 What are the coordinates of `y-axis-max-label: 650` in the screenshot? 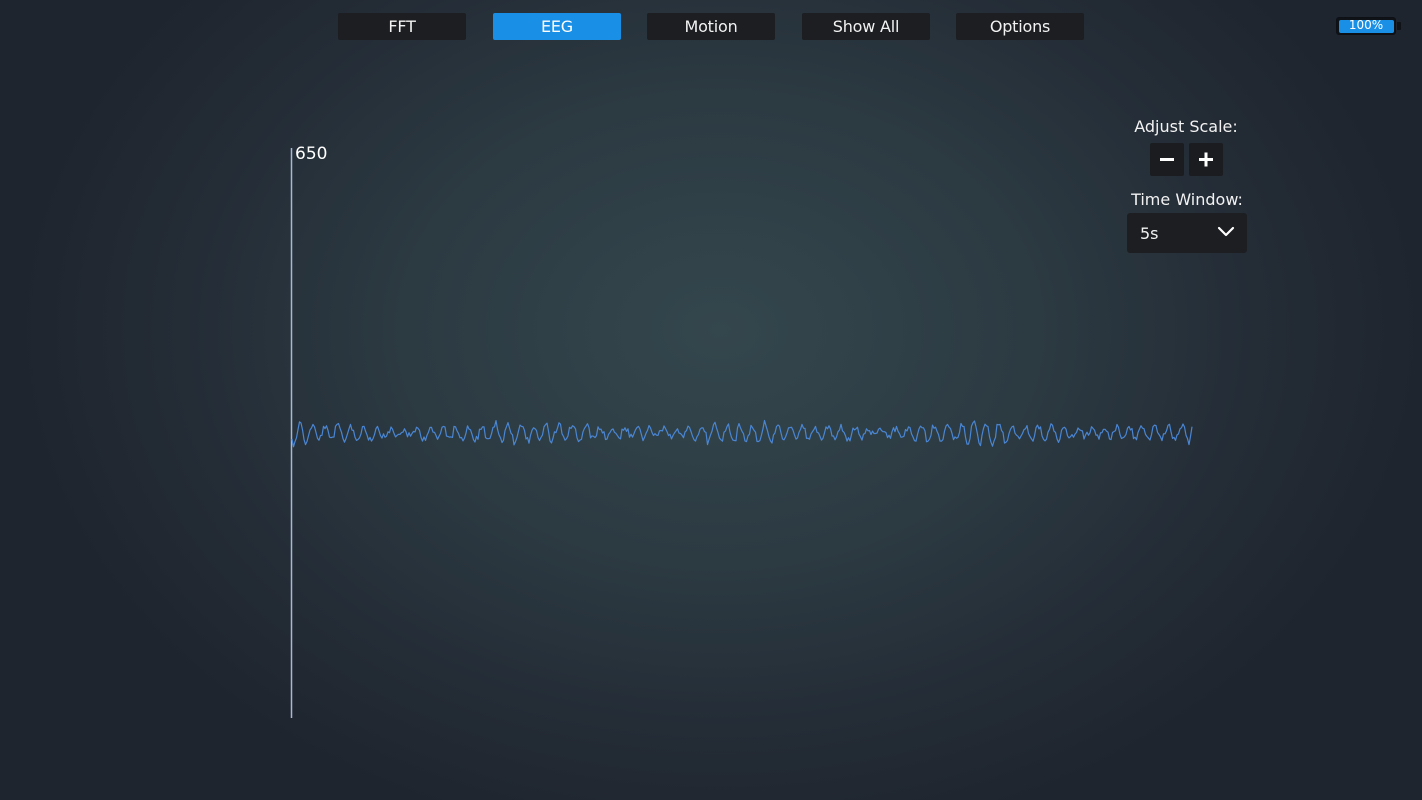 It's located at (311, 154).